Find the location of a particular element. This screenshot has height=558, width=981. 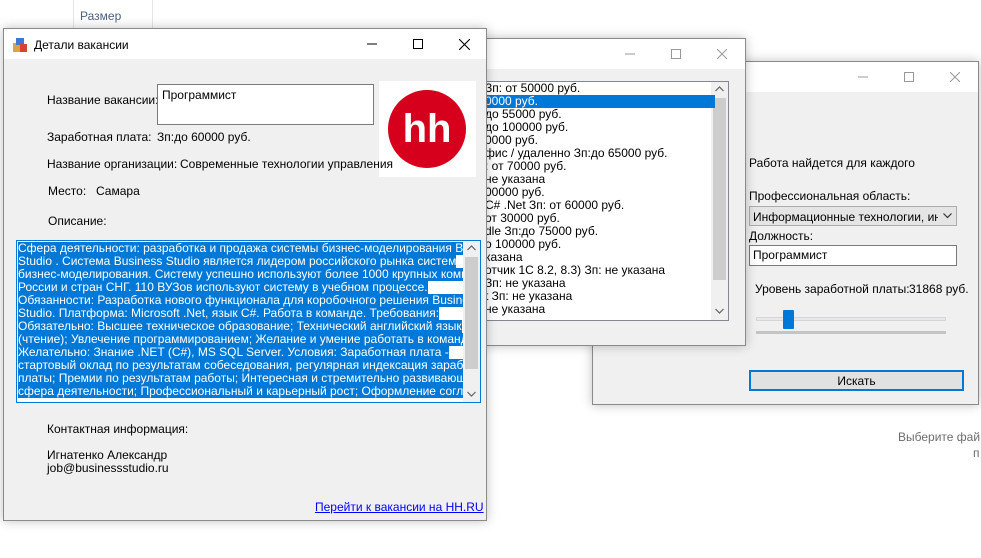

contact-email: job@businessstudio.ru is located at coordinates (108, 468).